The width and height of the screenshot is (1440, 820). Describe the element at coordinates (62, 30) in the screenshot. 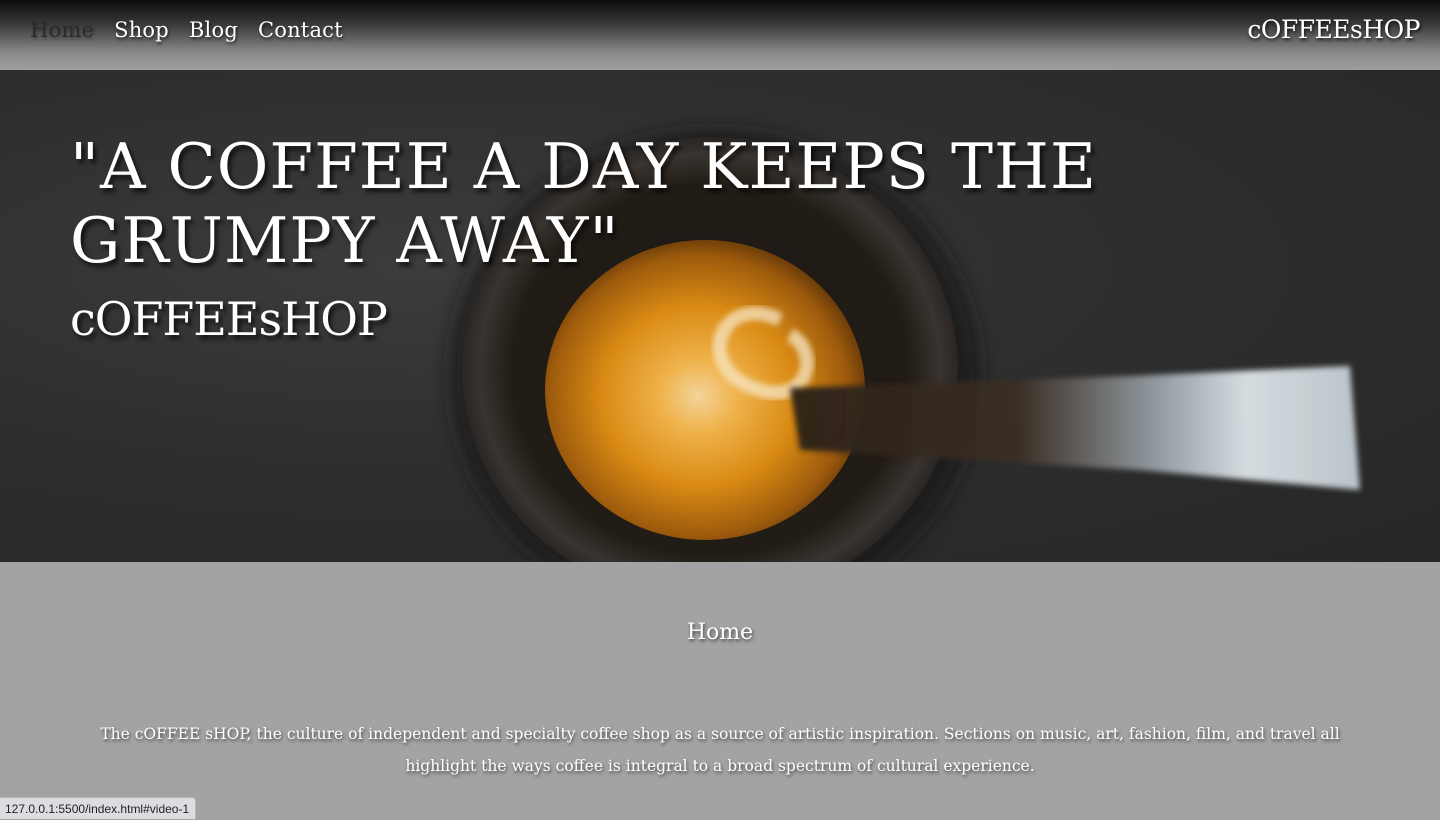

I see `nav-link-home: Home` at that location.